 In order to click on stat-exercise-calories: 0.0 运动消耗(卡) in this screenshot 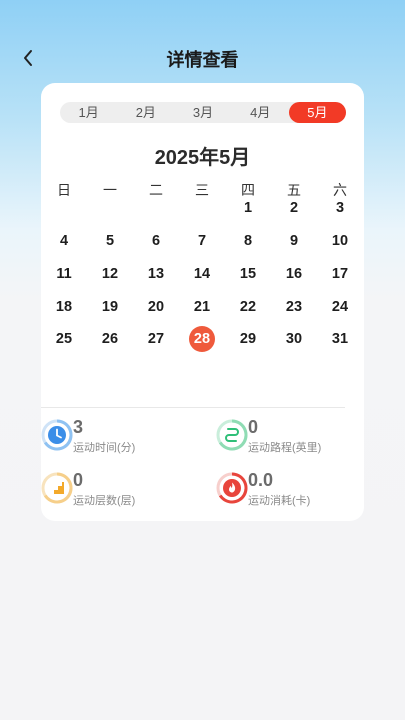, I will do `click(286, 490)`.